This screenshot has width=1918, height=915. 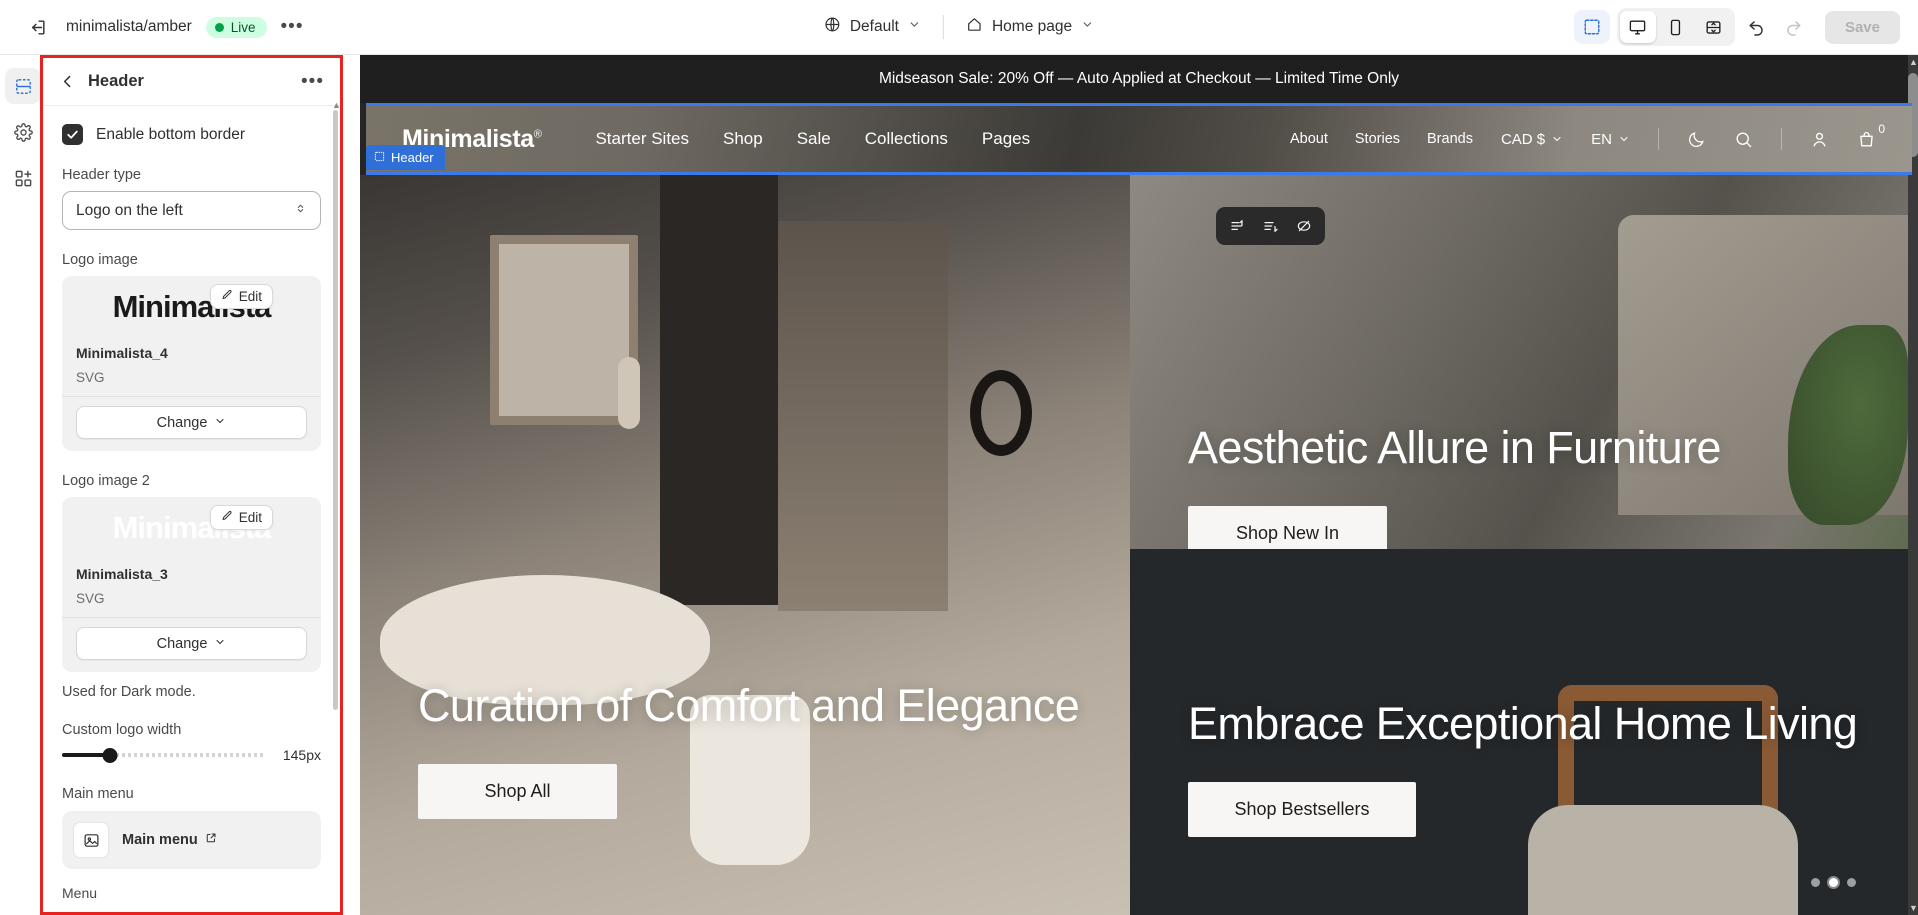 What do you see at coordinates (1303, 226) in the screenshot?
I see `eye-off-icon` at bounding box center [1303, 226].